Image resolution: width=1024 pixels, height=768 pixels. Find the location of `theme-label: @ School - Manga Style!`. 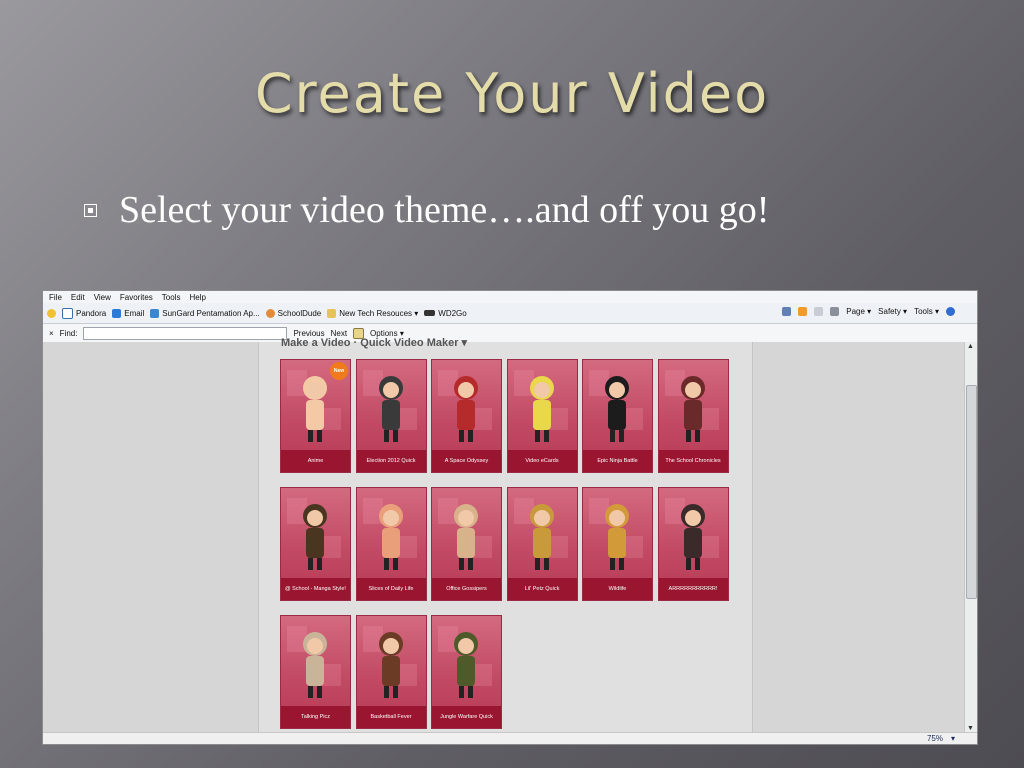

theme-label: @ School - Manga Style! is located at coordinates (315, 589).